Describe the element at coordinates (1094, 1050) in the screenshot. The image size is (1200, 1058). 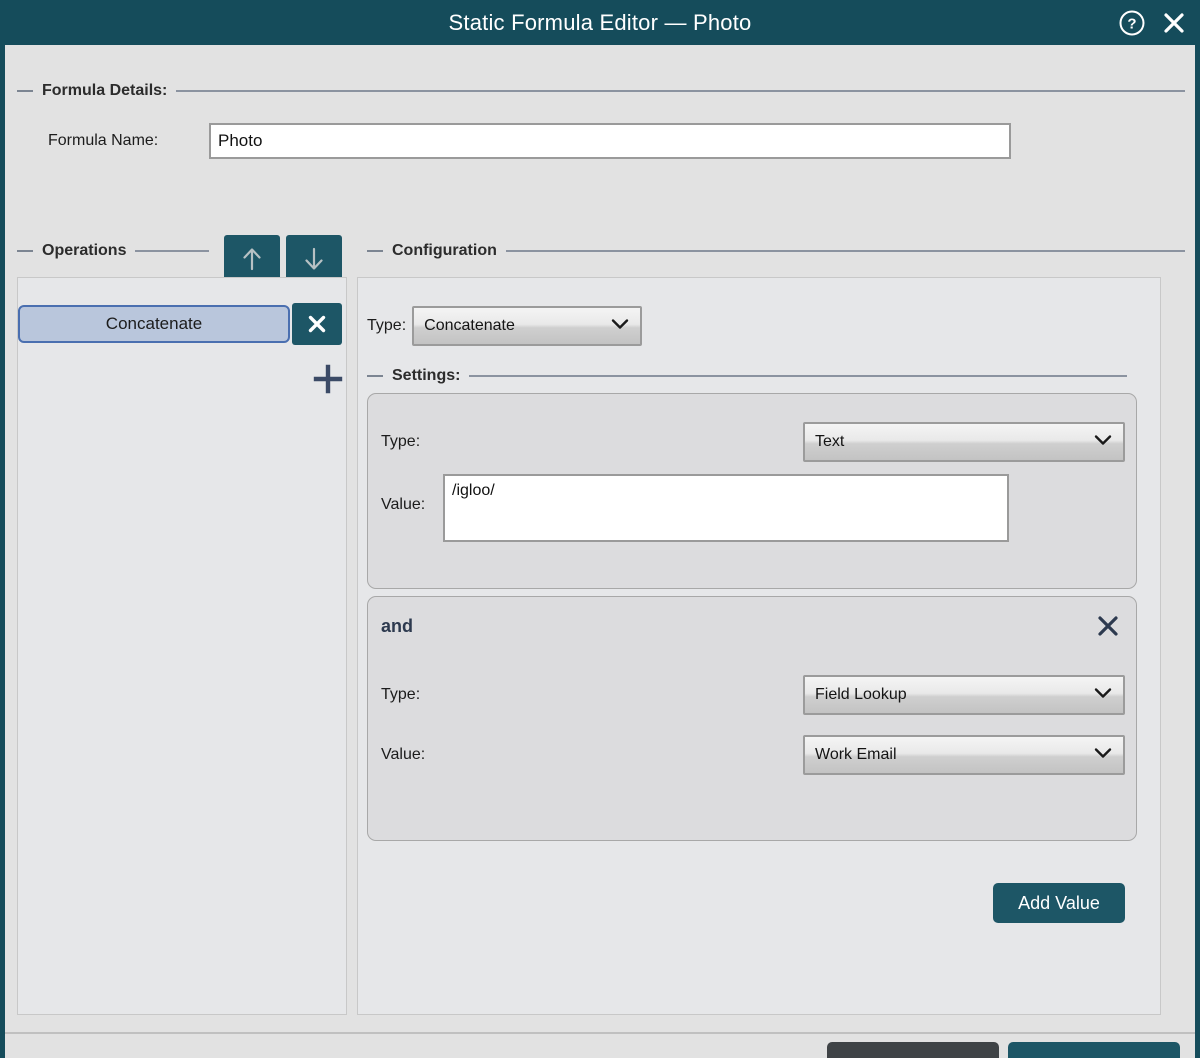
I see `save-button: Save` at that location.